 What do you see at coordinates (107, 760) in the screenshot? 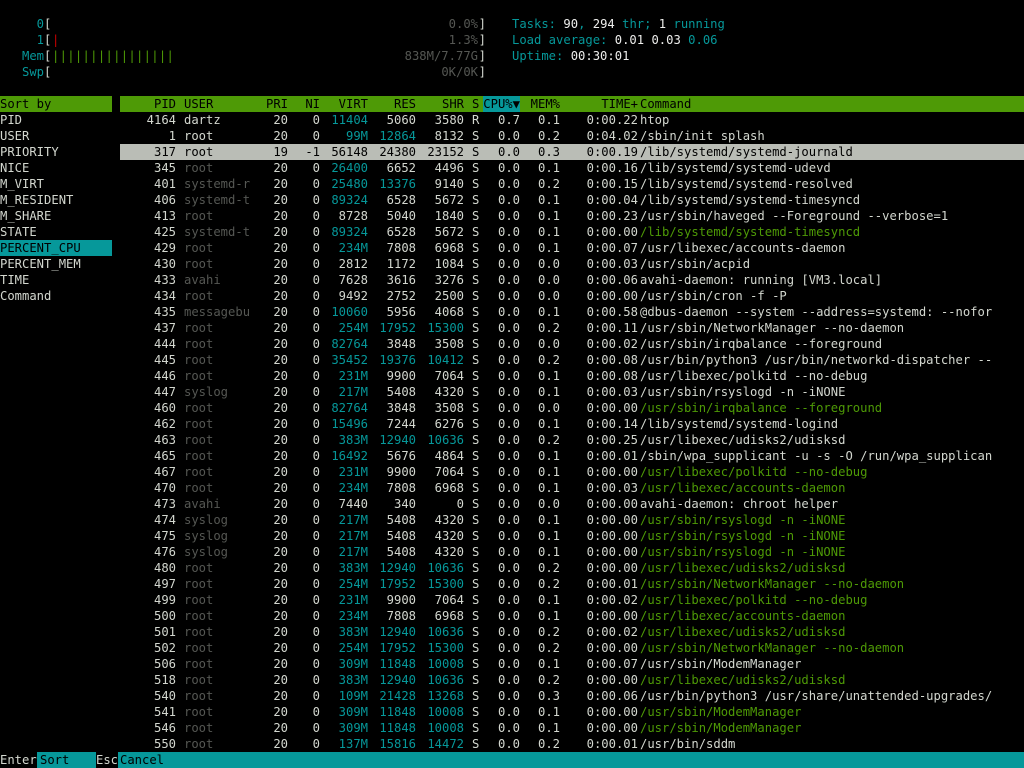
I see `esc-key: Esc` at bounding box center [107, 760].